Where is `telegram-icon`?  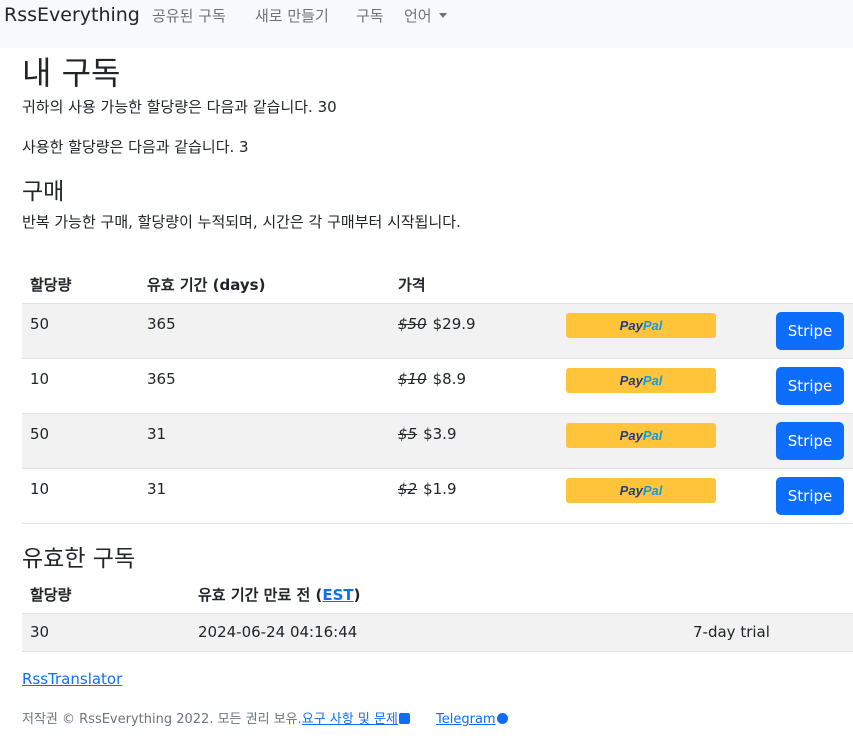
telegram-icon is located at coordinates (502, 718).